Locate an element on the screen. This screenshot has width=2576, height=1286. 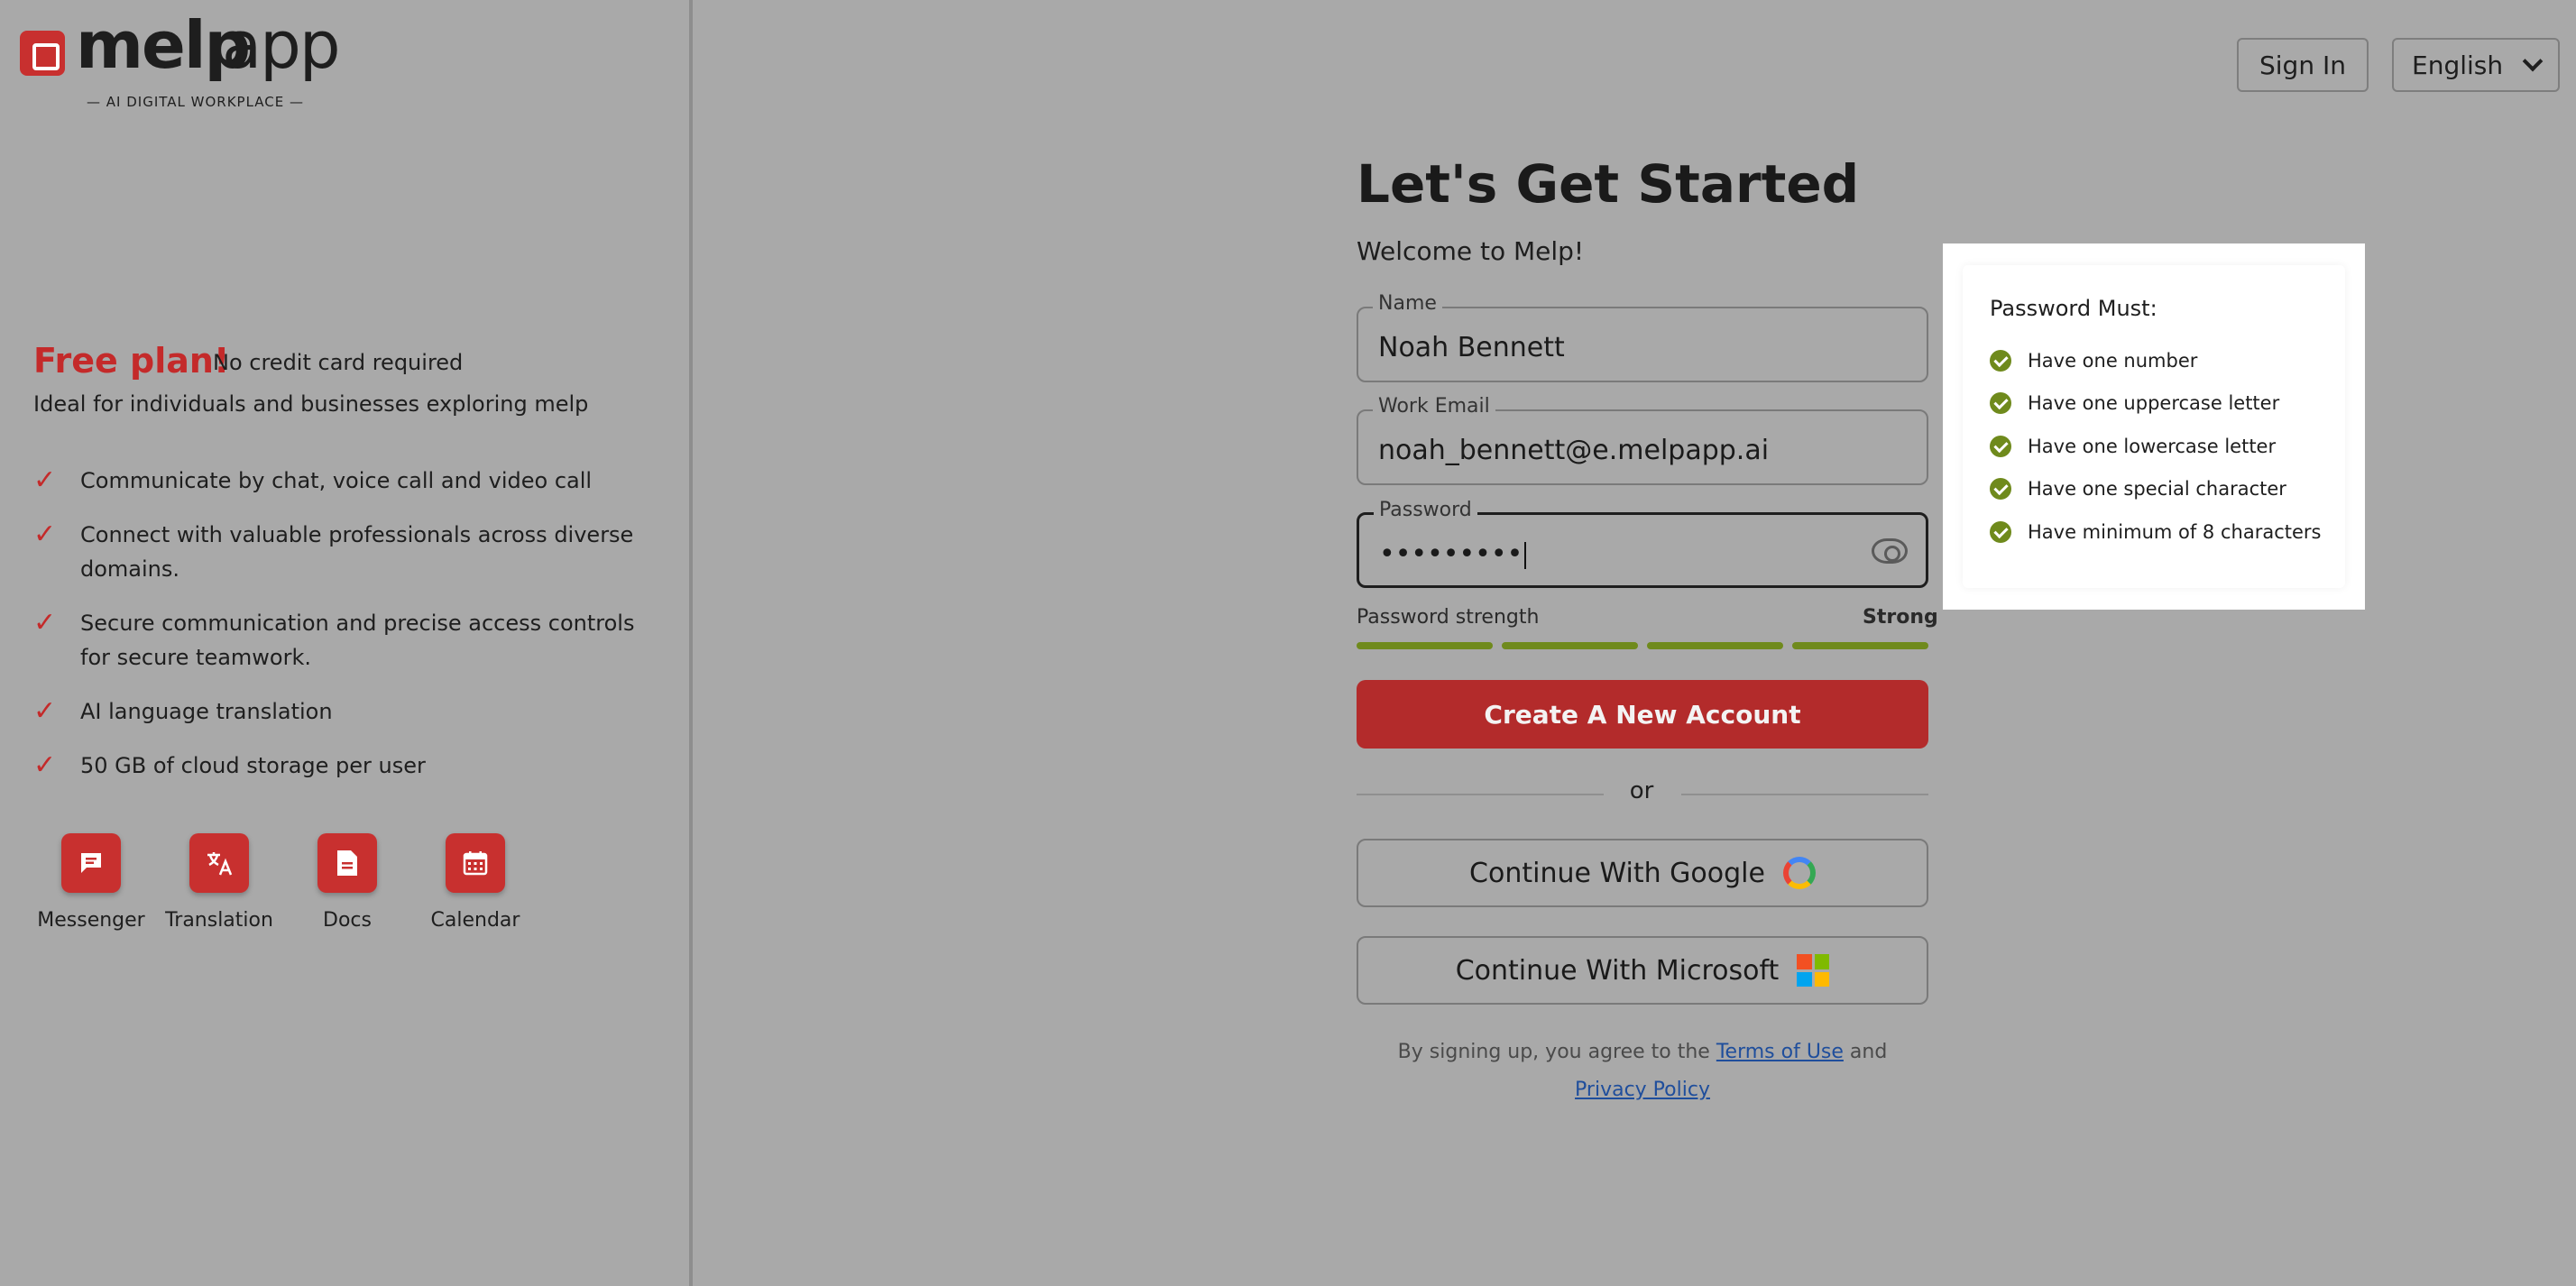
microsoft-signin-button: Continue With Microsoft is located at coordinates (1642, 970).